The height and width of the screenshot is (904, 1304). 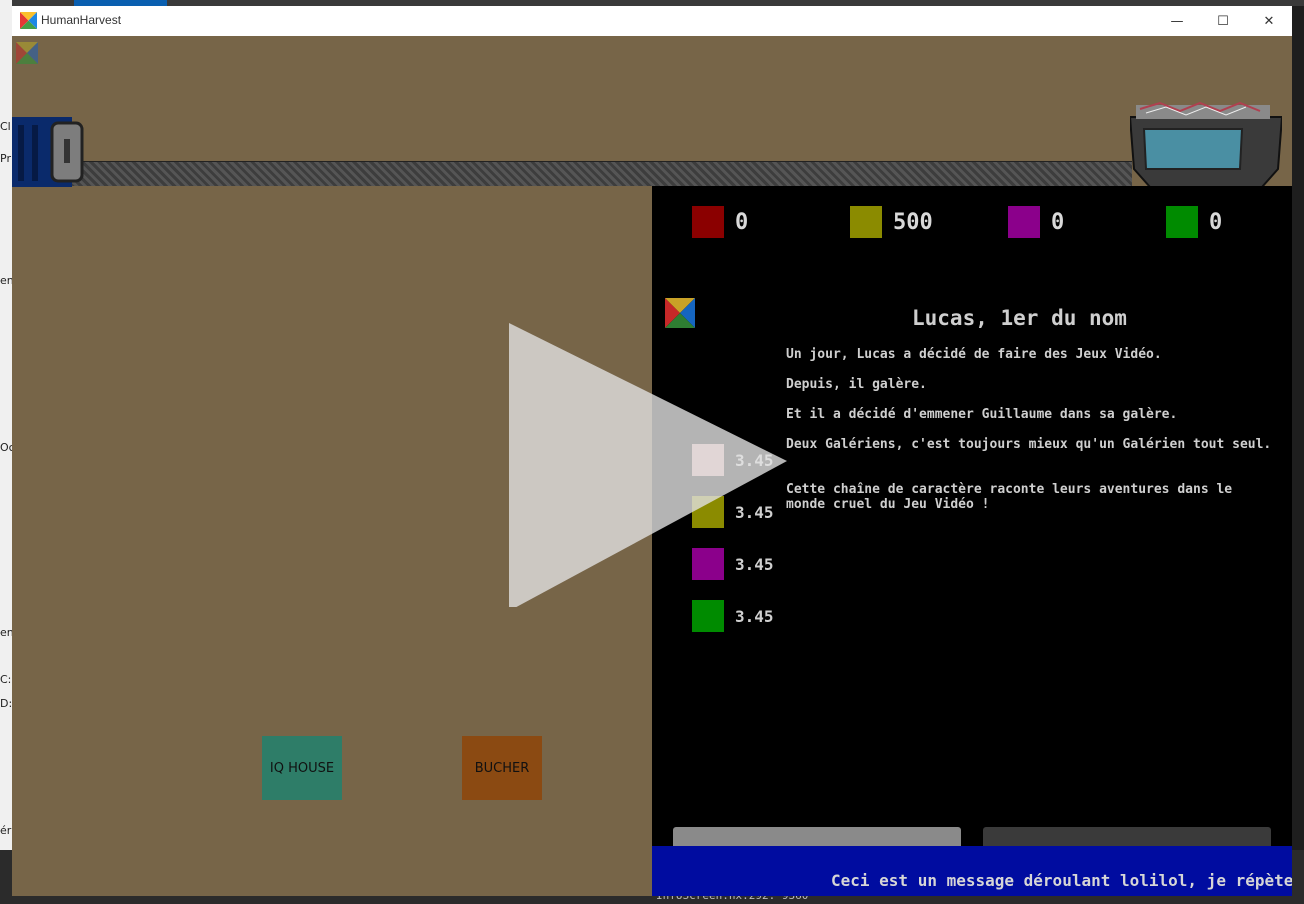 What do you see at coordinates (6, 703) in the screenshot?
I see `background-text: D:` at bounding box center [6, 703].